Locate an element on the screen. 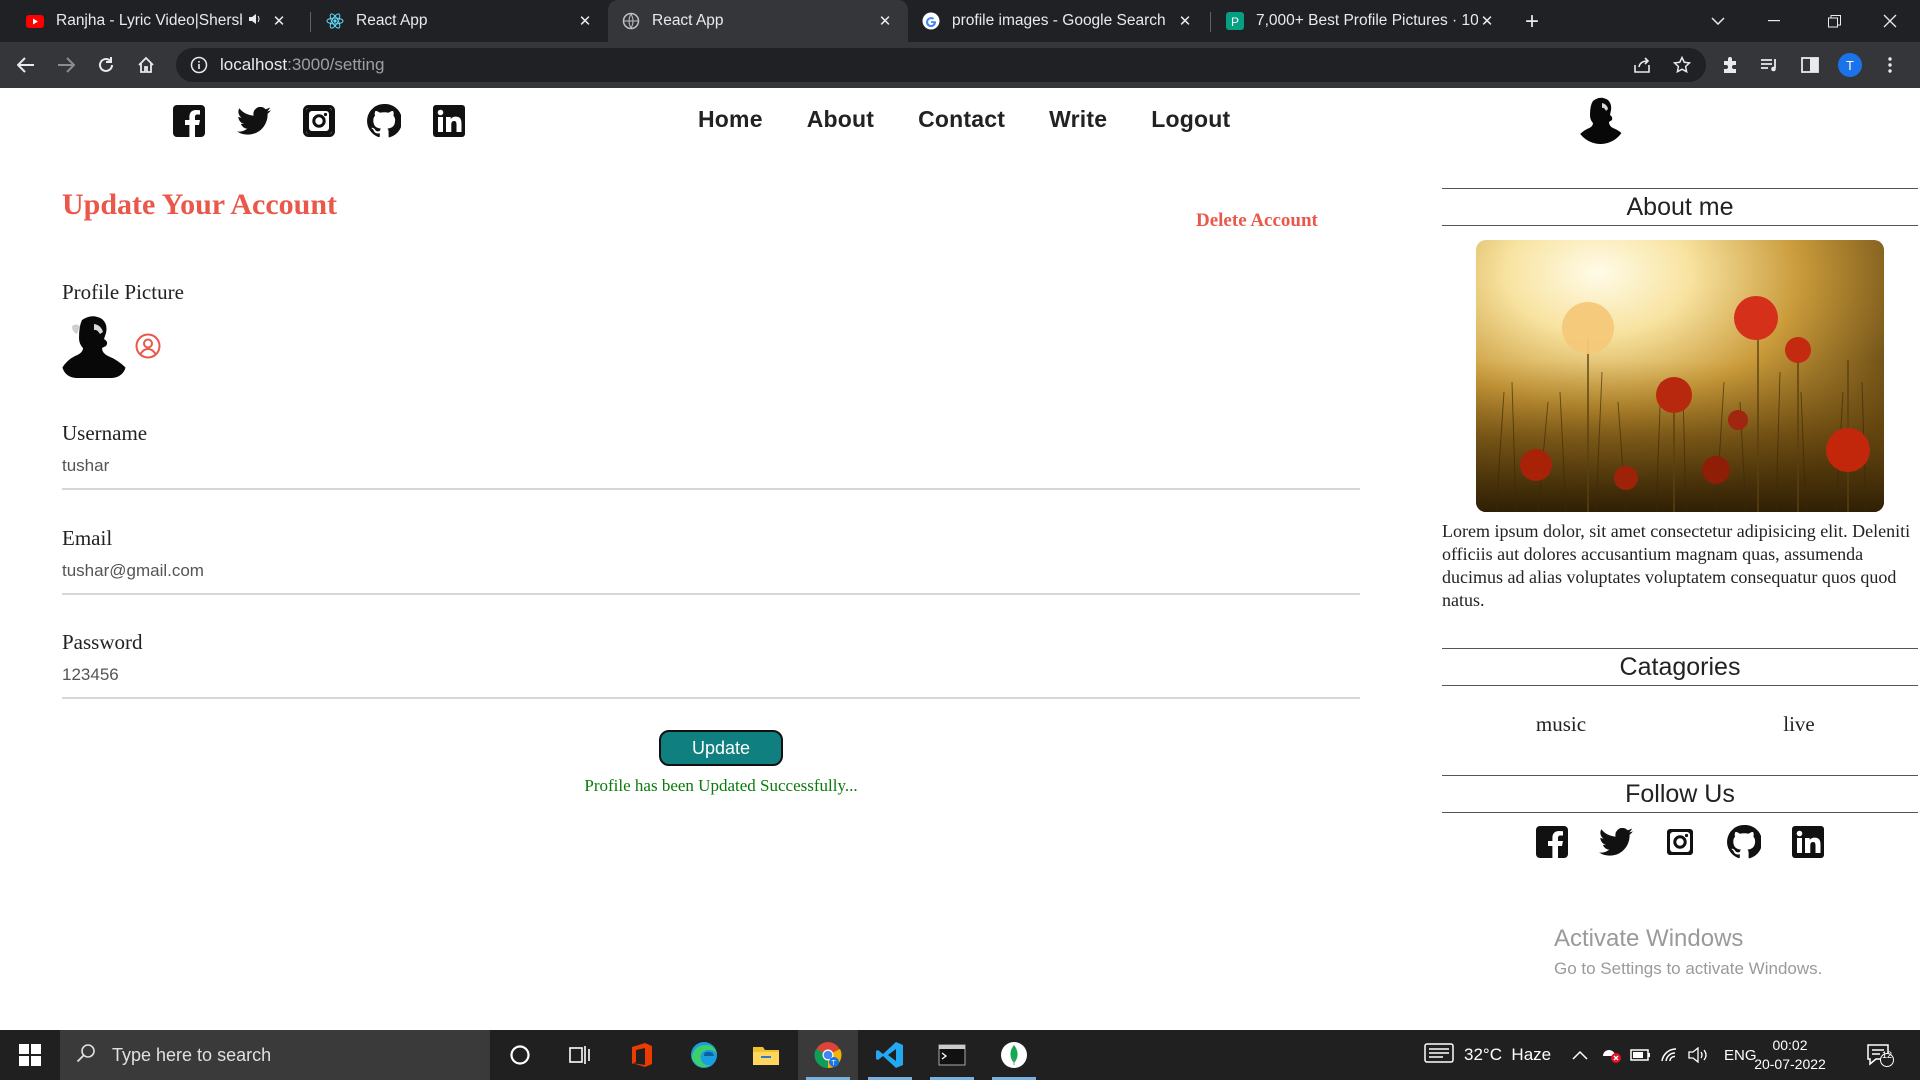 The height and width of the screenshot is (1080, 1920). address-bar: localhost:3000/setting is located at coordinates (941, 65).